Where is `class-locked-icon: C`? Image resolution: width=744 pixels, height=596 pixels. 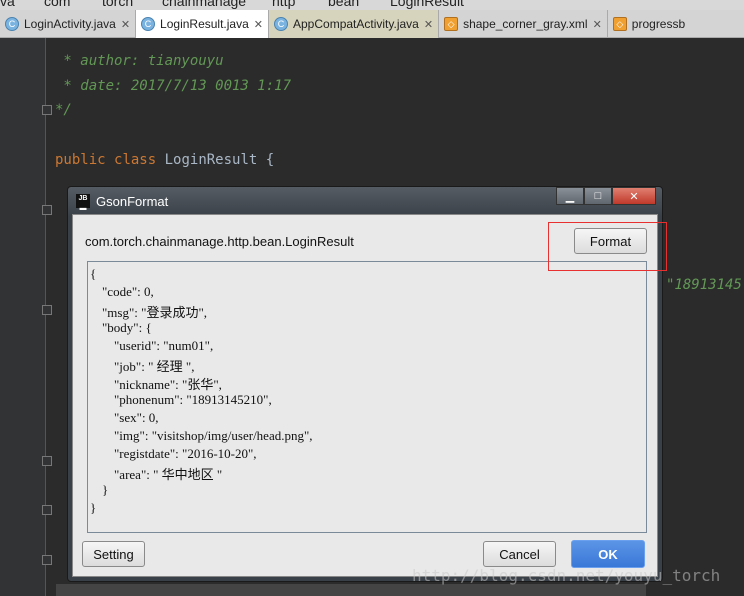
class-locked-icon: C is located at coordinates (281, 24).